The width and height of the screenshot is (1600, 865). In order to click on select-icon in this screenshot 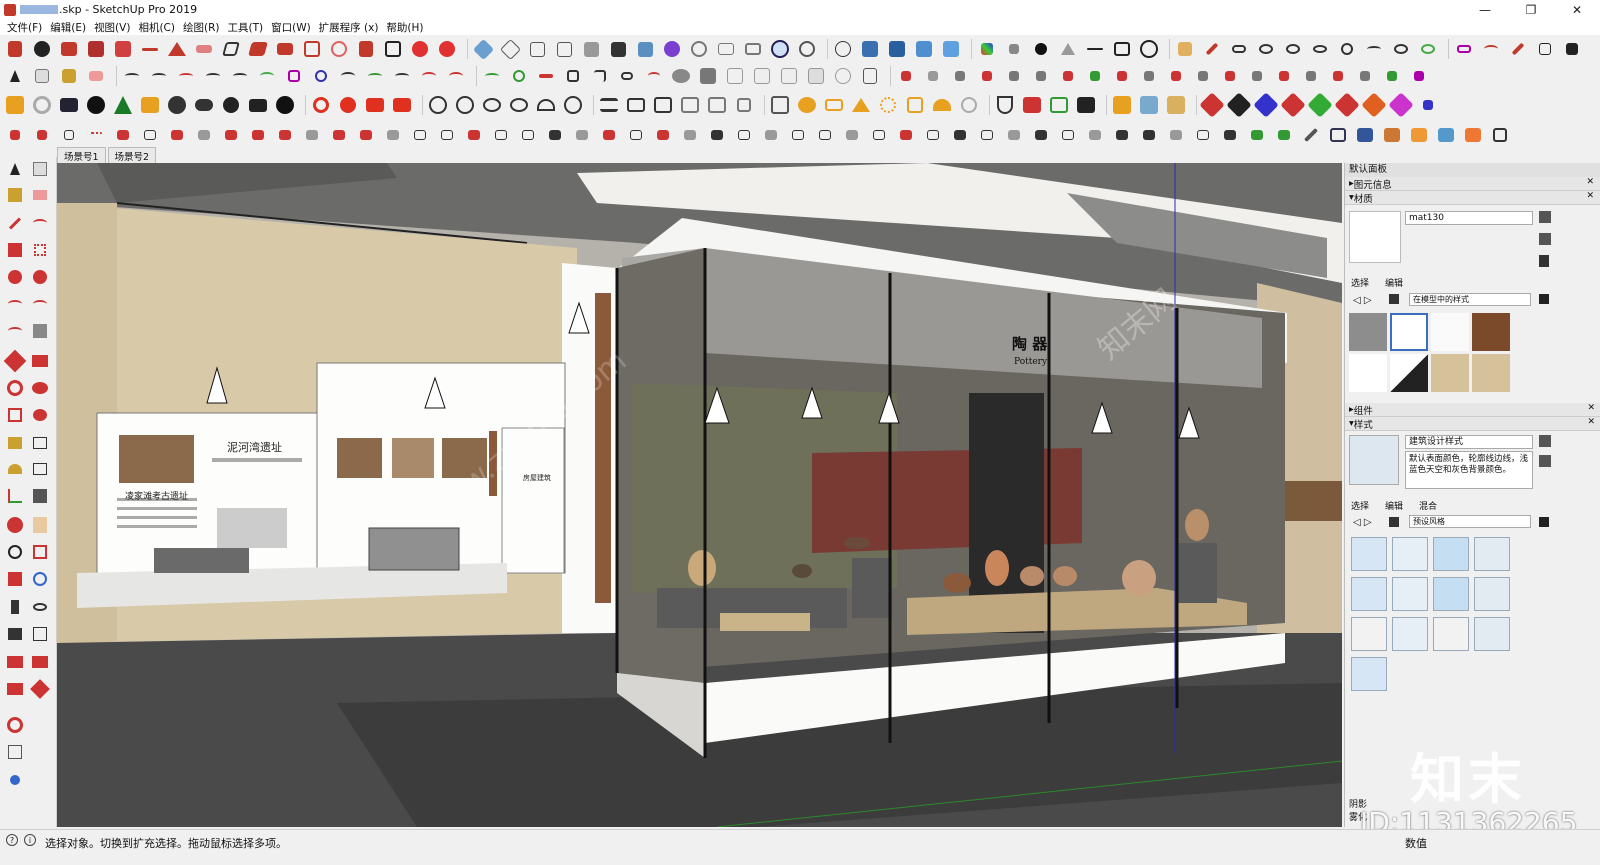, I will do `click(15, 169)`.